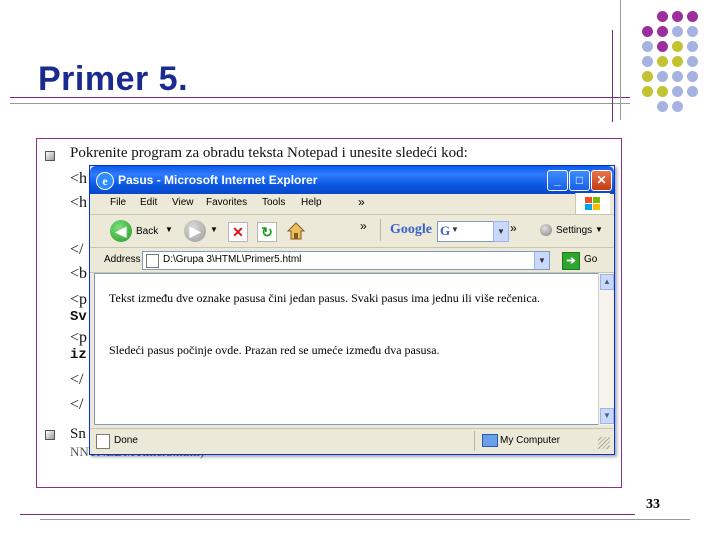 This screenshot has width=720, height=540. What do you see at coordinates (361, 202) in the screenshot?
I see `menu-overflow-chevron: »` at bounding box center [361, 202].